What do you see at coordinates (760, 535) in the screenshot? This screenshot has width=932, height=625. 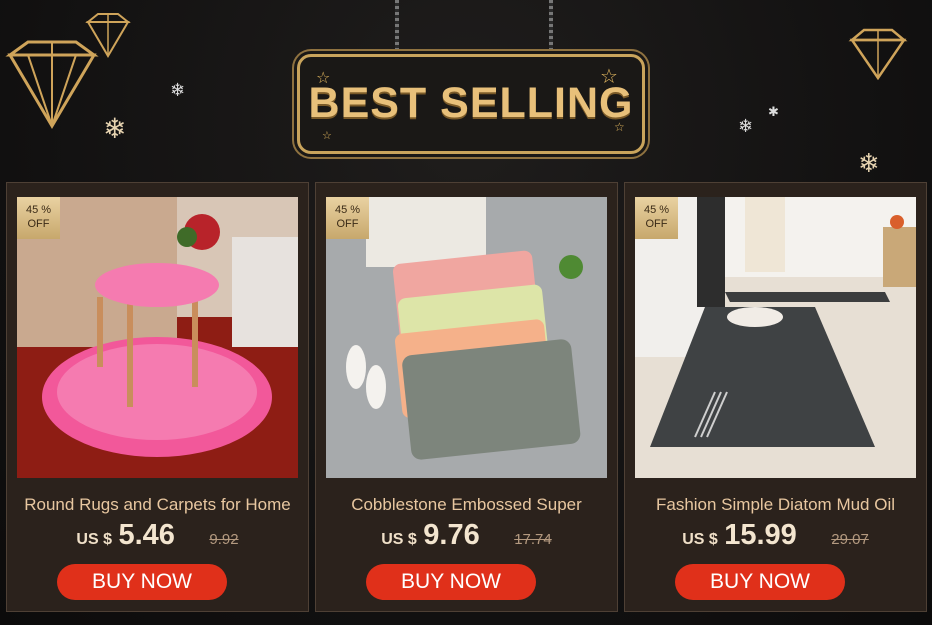 I see `sale-price: 15.99` at bounding box center [760, 535].